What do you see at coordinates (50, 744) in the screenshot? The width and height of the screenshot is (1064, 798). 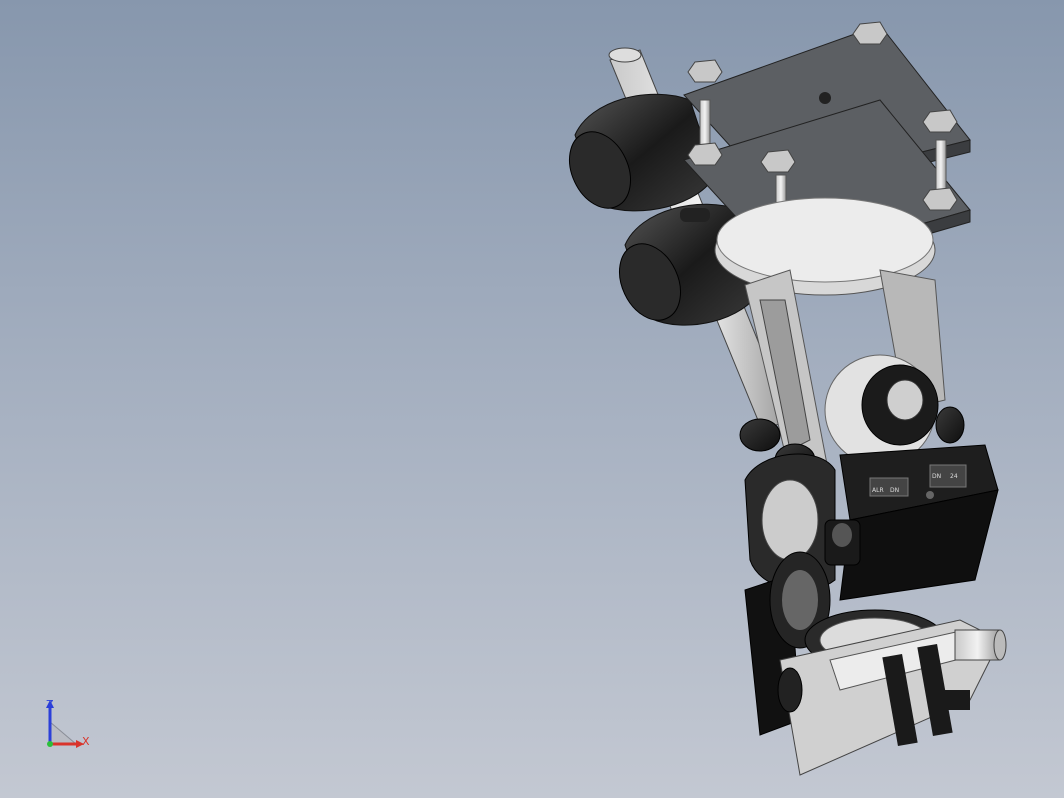 I see `y-axis-marker` at bounding box center [50, 744].